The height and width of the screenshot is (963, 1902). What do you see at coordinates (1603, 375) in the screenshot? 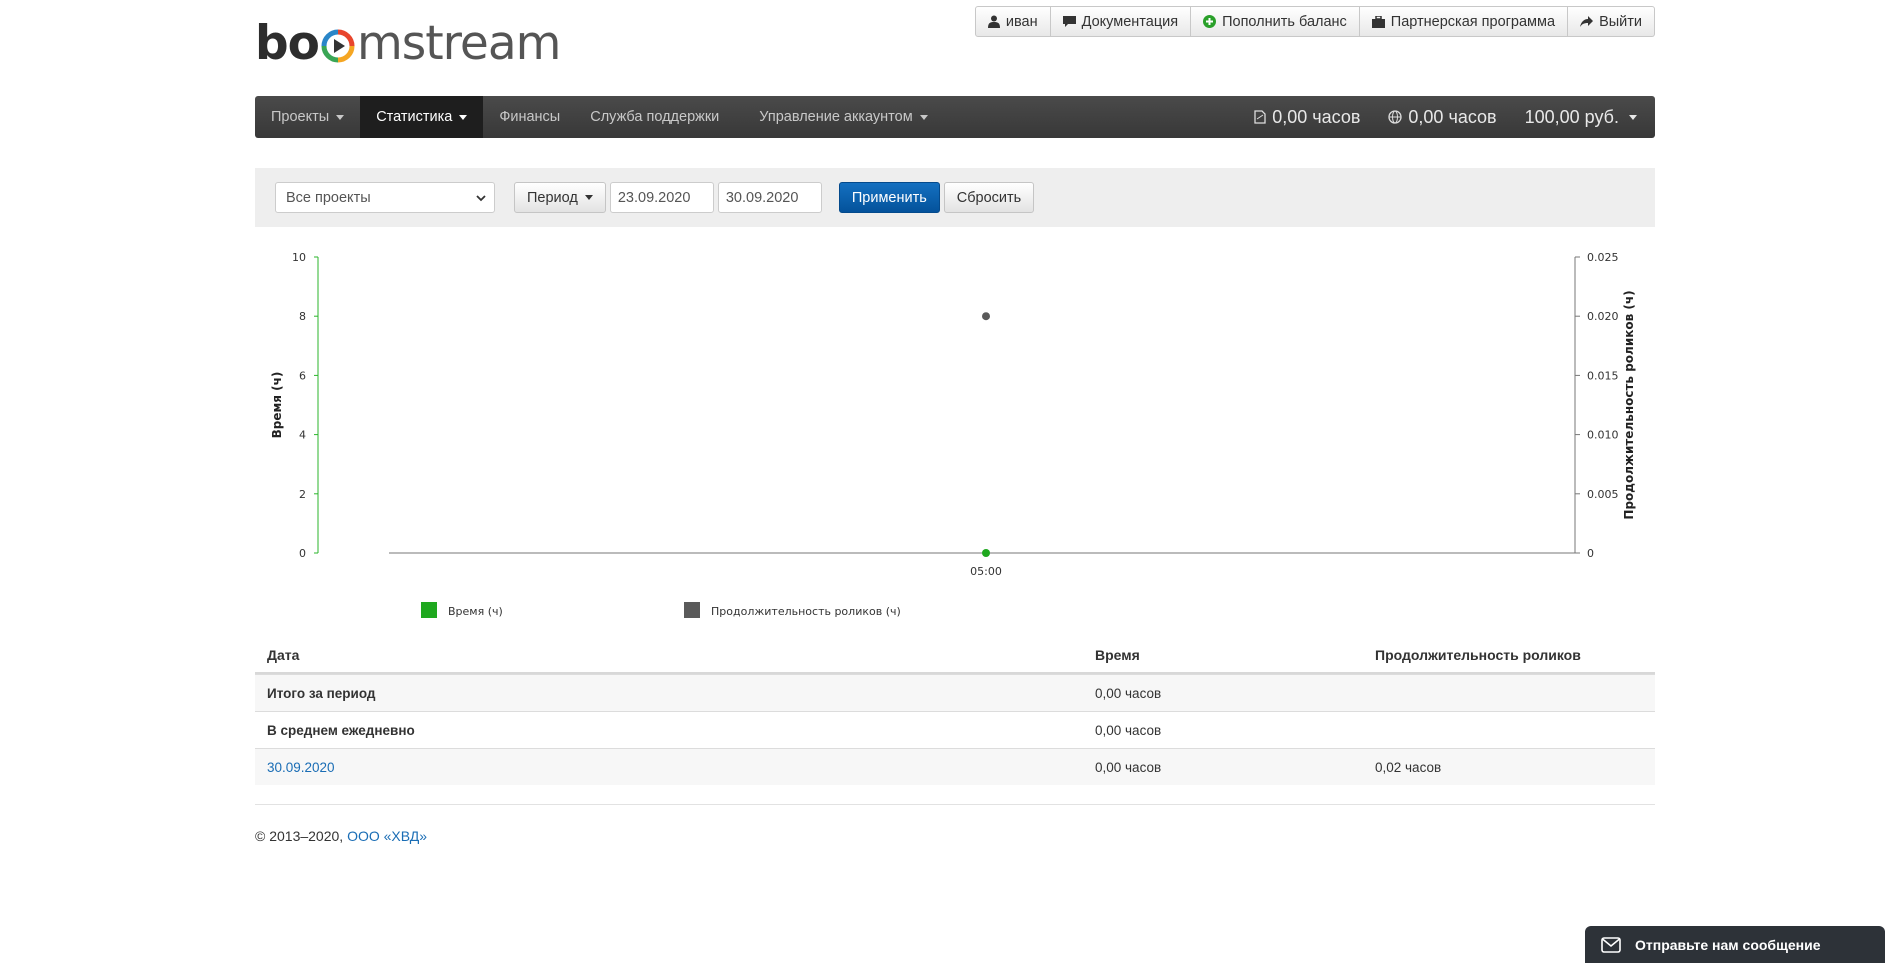
I see `right-axis-tick-label: 0.015` at bounding box center [1603, 375].